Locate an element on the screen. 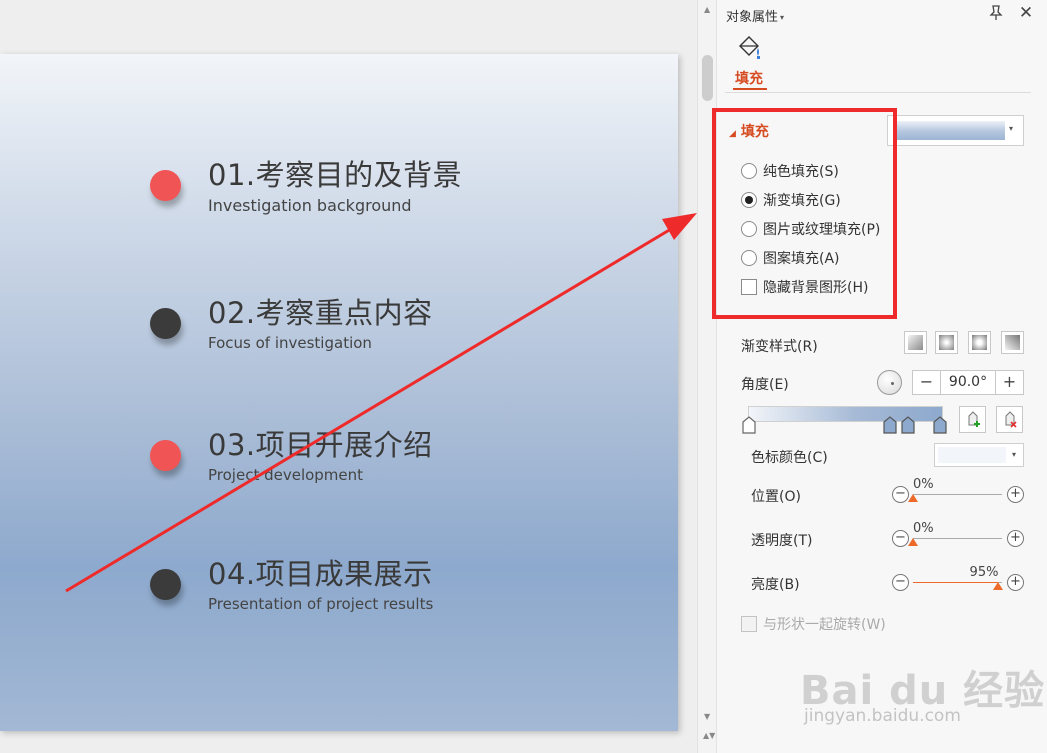  gradient-style-linear-button is located at coordinates (915, 342).